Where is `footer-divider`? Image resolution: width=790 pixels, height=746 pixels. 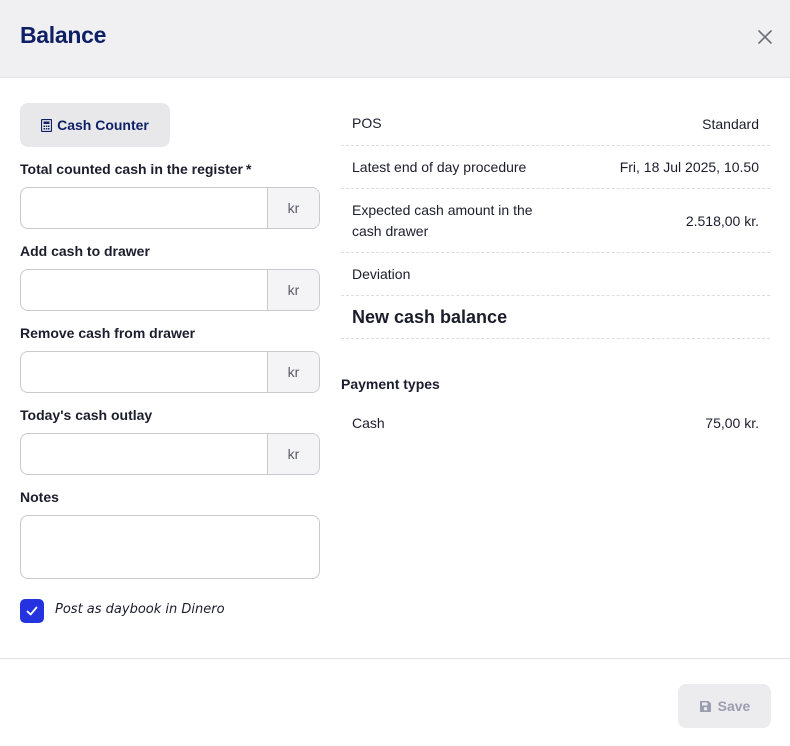 footer-divider is located at coordinates (395, 658).